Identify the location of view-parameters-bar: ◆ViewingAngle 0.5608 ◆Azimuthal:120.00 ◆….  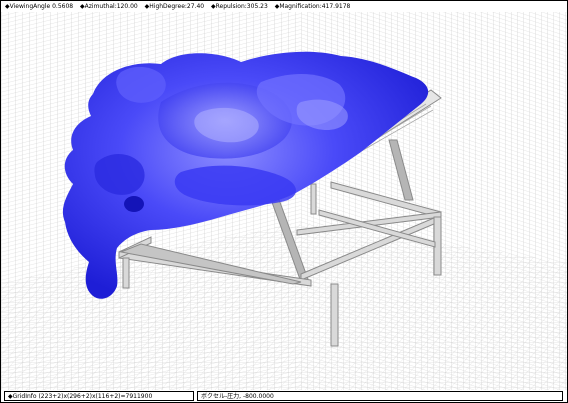
(284, 6).